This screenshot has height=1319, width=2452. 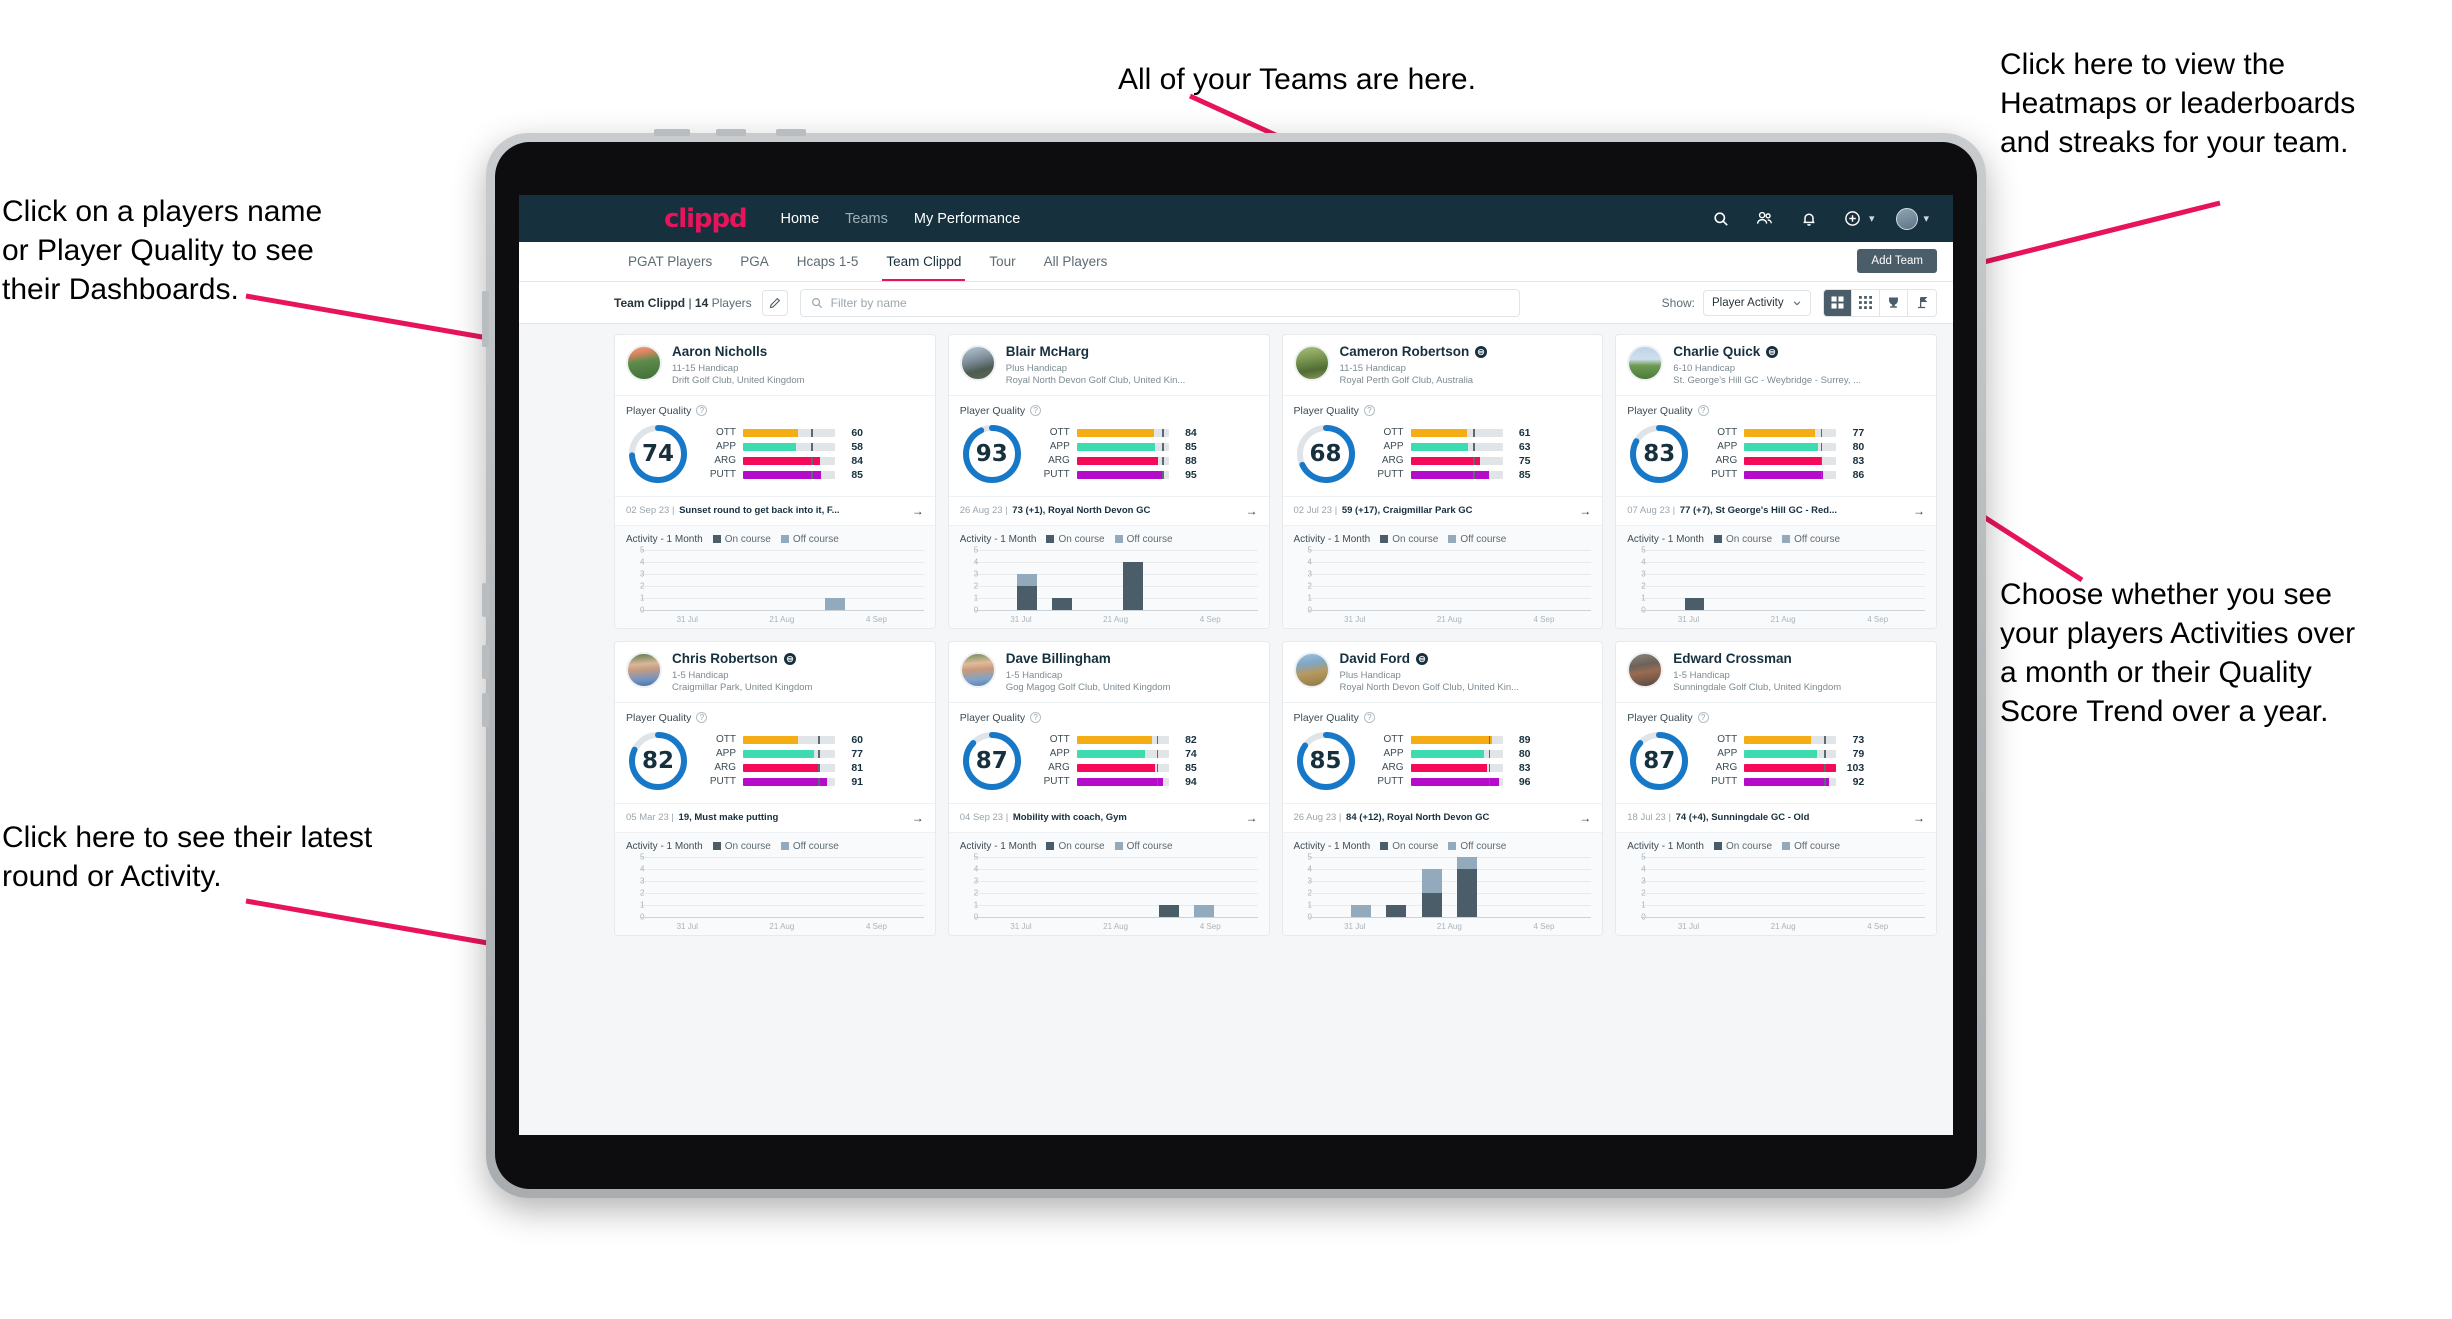 I want to click on metric-bar, so click(x=1790, y=446).